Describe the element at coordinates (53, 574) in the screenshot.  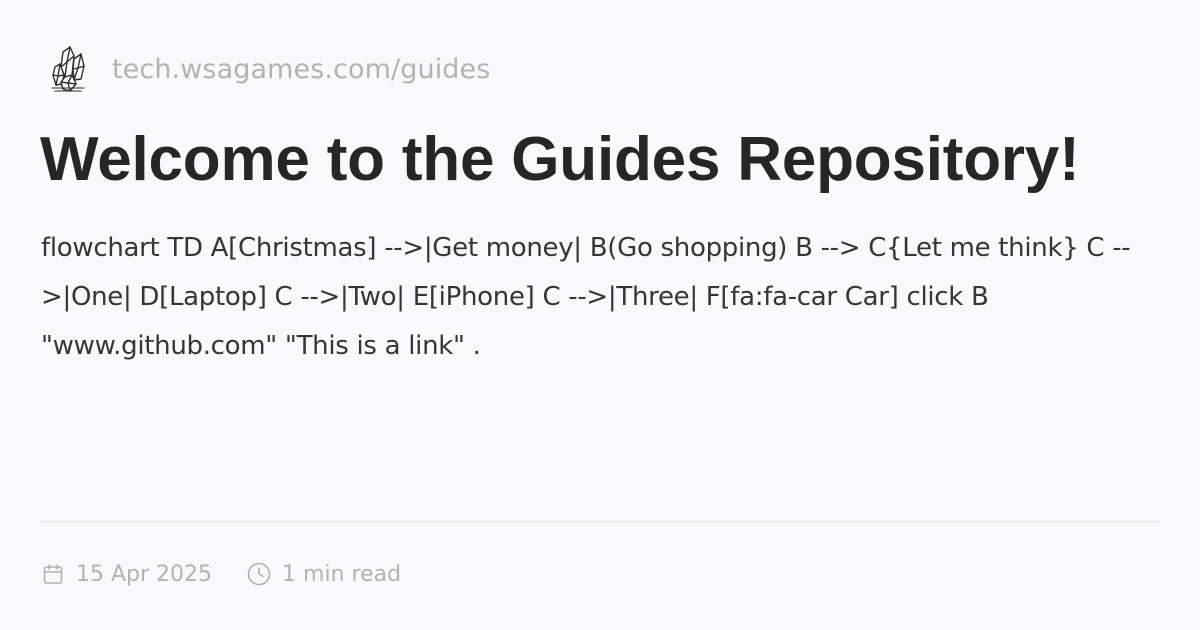
I see `calendar-icon` at that location.